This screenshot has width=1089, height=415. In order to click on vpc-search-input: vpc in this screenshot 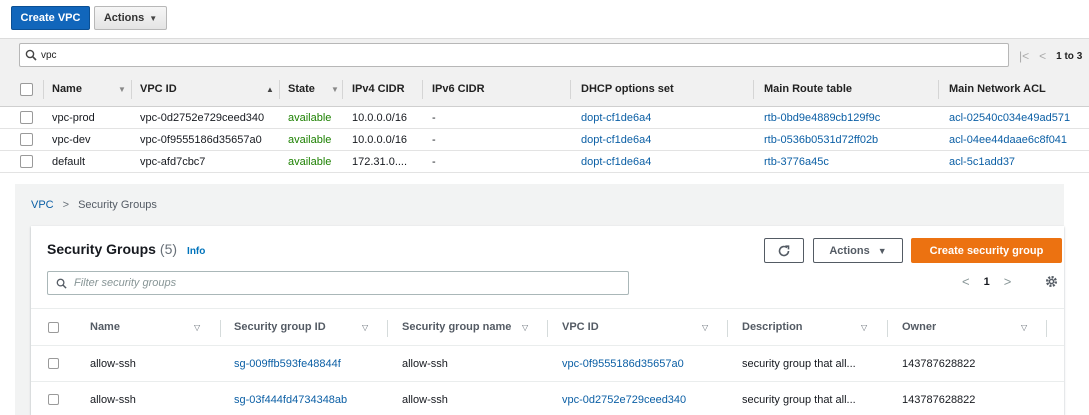, I will do `click(514, 55)`.